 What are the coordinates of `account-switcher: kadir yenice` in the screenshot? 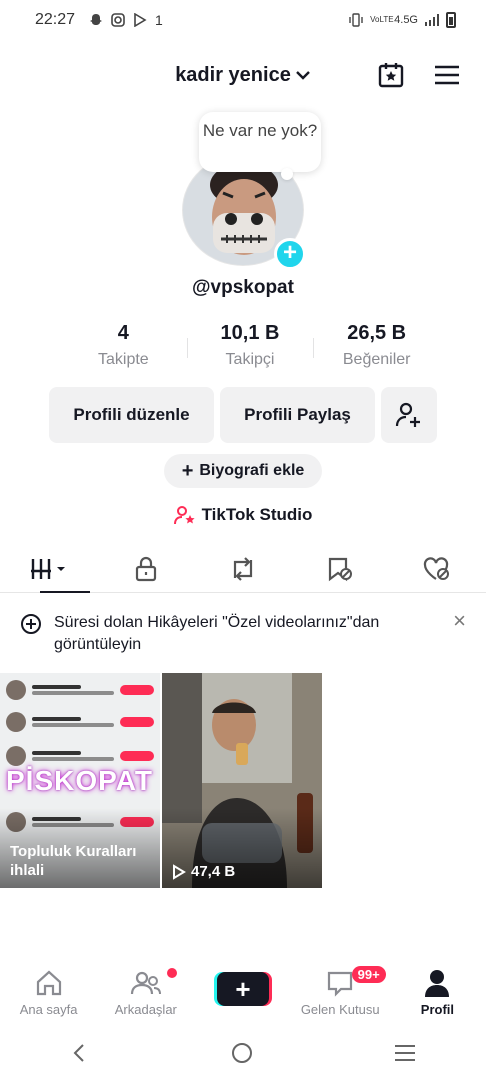 It's located at (243, 75).